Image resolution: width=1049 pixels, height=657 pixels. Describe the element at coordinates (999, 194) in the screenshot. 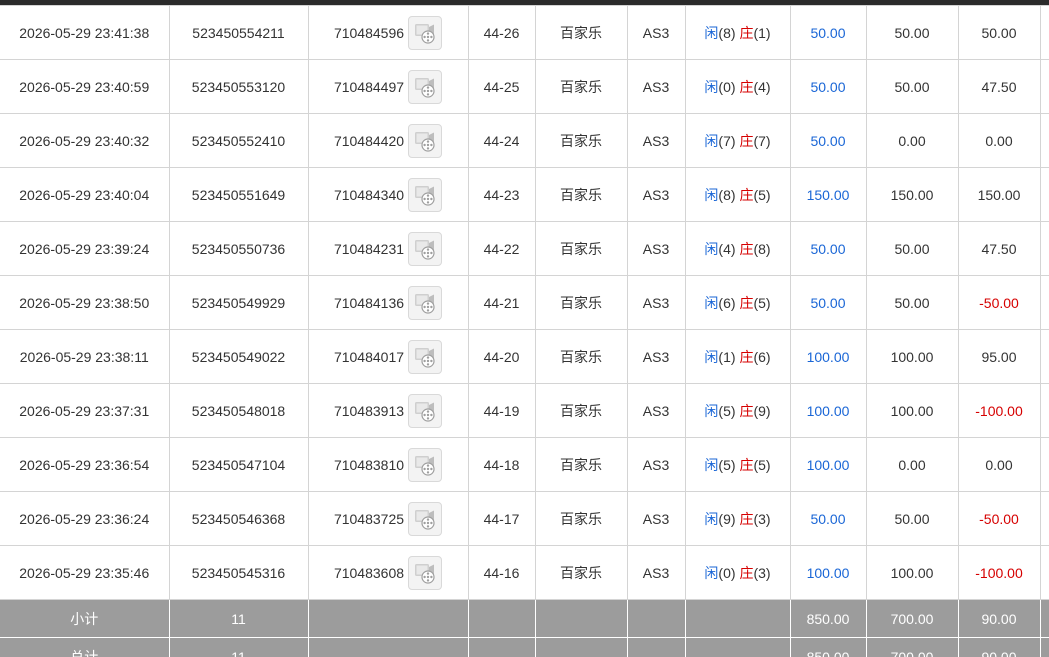

I see `win-loss-amount: 150.00` at that location.